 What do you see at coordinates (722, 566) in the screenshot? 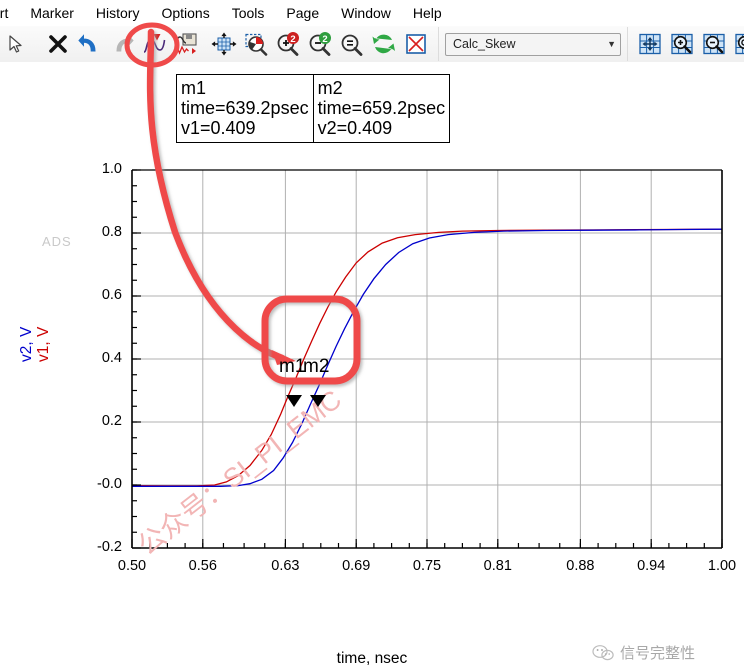
I see `x-tick-label: 1.00` at bounding box center [722, 566].